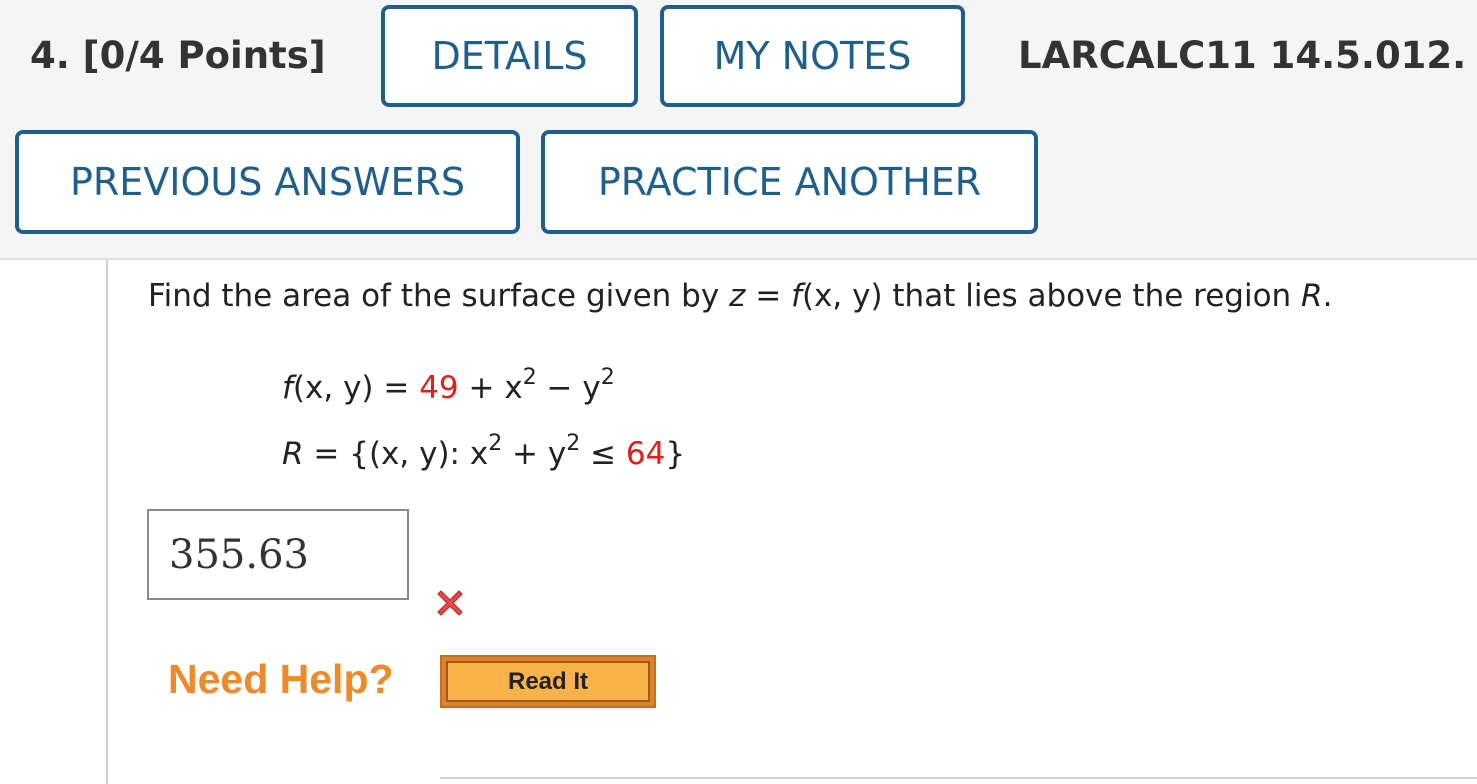  I want to click on read-it-label: Read It, so click(548, 681).